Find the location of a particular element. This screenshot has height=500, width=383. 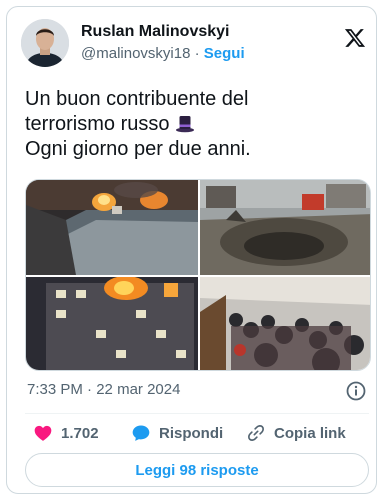

reply-button: Rispondi is located at coordinates (177, 433).